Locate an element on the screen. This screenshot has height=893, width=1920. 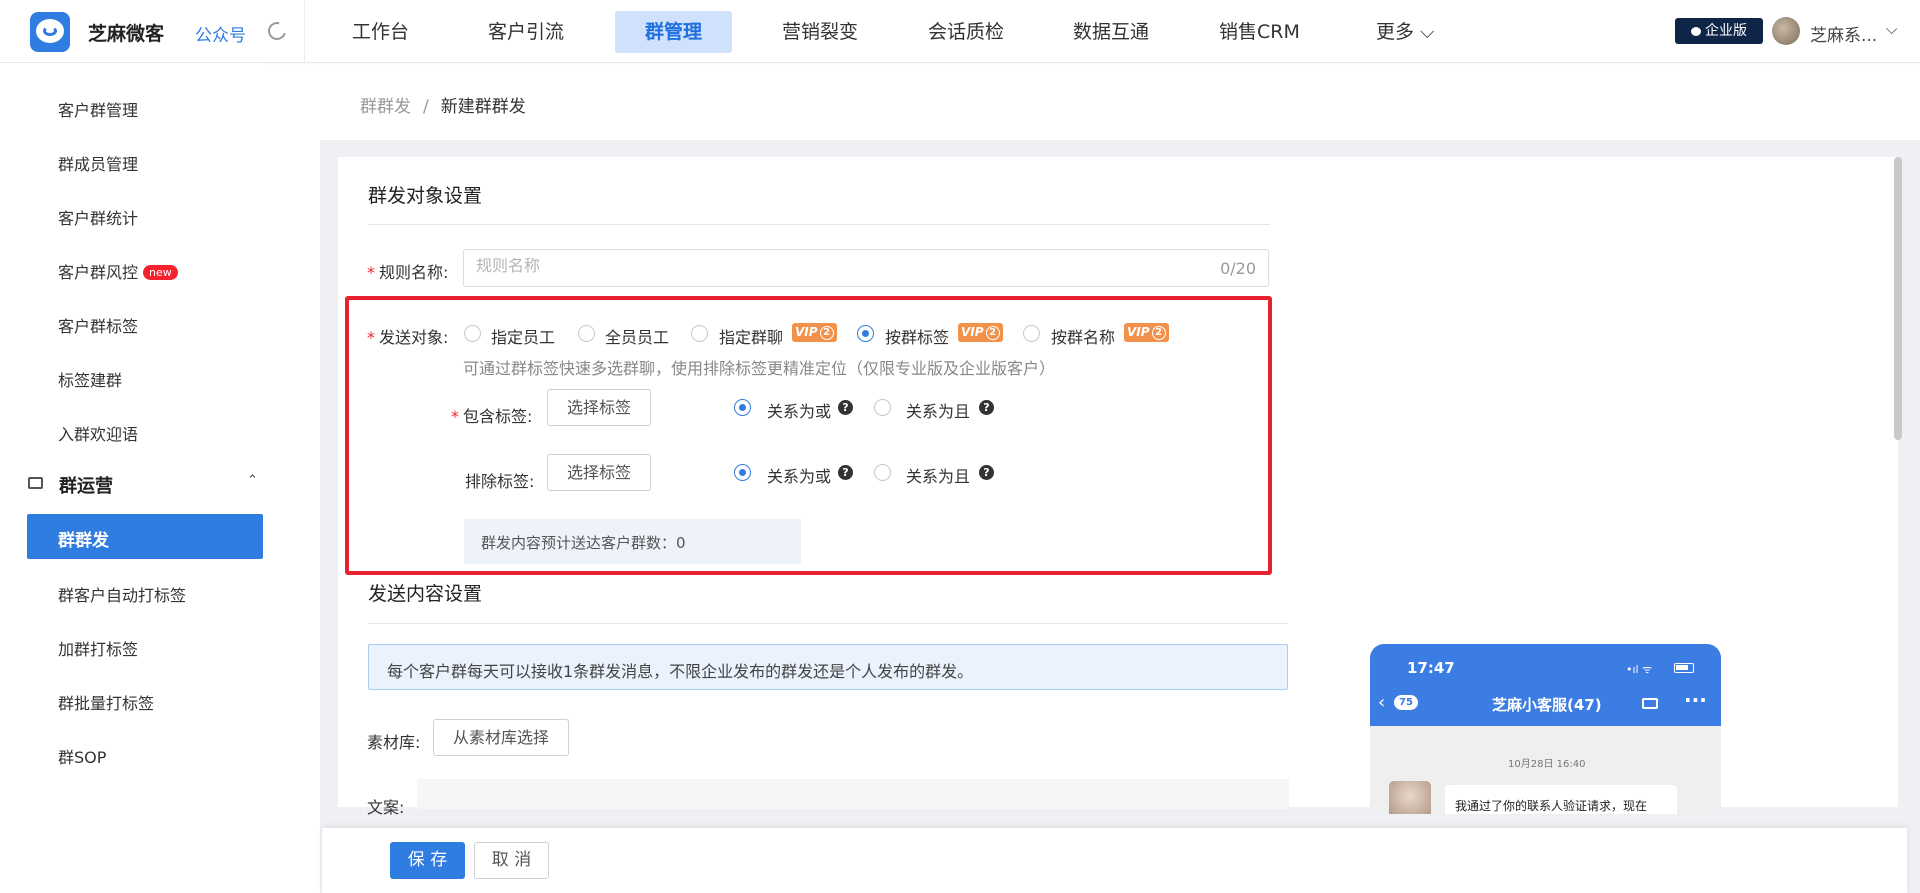
nav-sales-crm: 销售CRM is located at coordinates (1259, 32).